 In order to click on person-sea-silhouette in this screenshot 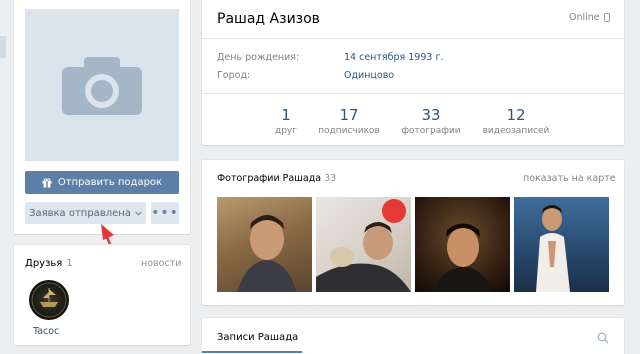, I will do `click(553, 248)`.